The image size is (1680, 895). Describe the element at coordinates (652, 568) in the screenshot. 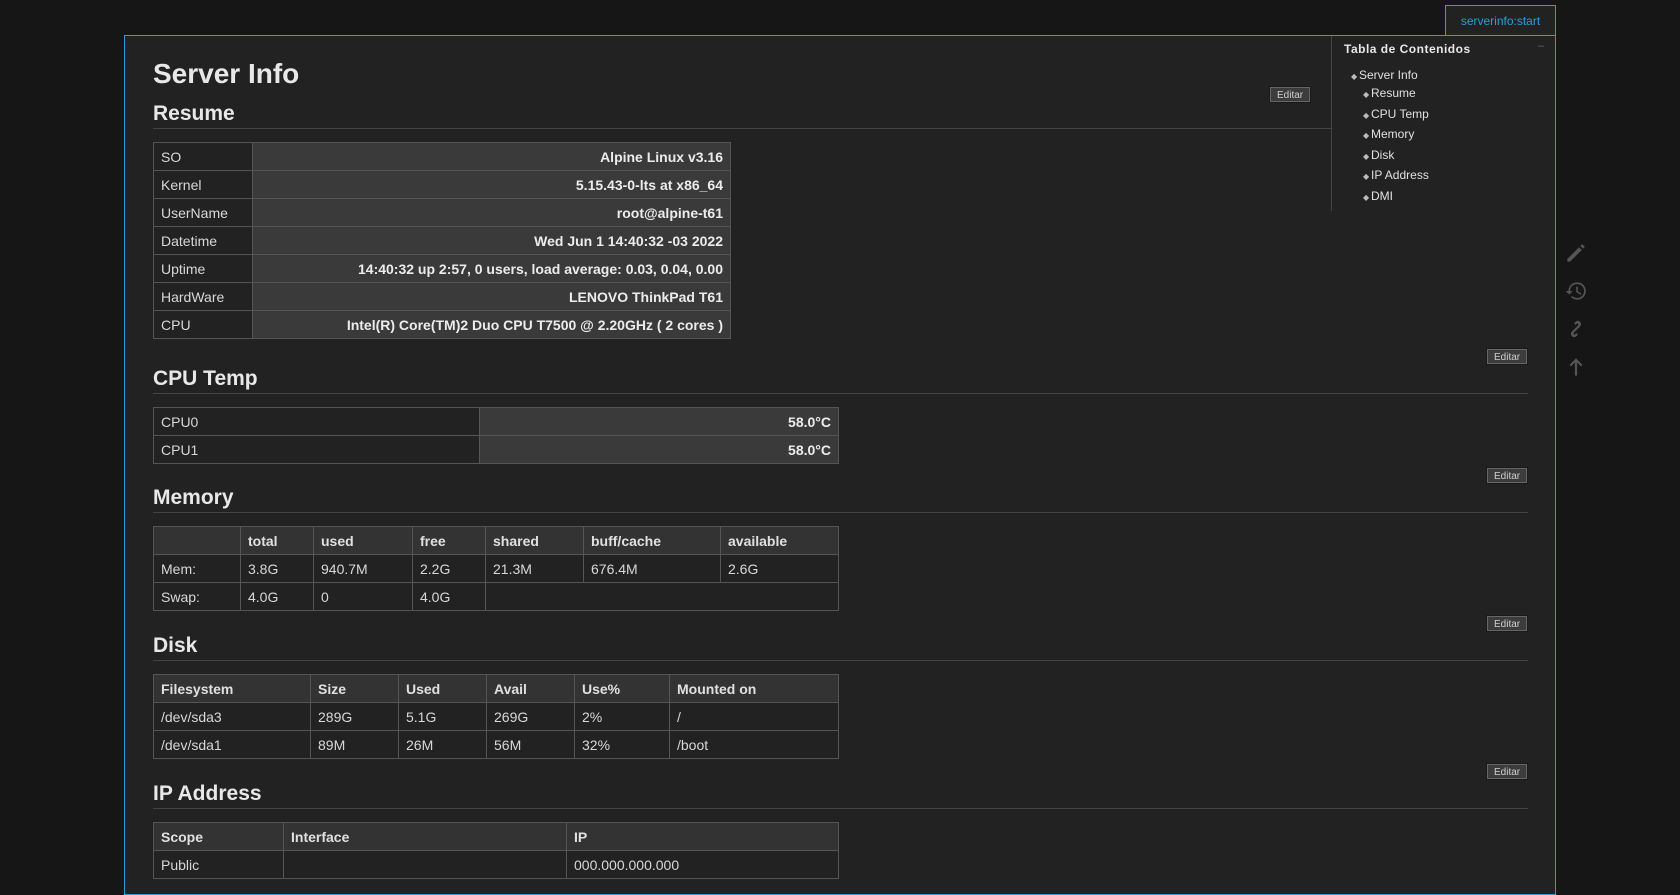

I see `table-cell: 676.4M` at that location.